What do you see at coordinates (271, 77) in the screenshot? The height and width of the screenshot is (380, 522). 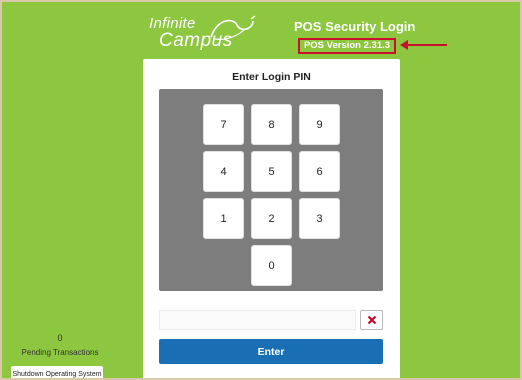 I see `login-title: Enter Login PIN` at bounding box center [271, 77].